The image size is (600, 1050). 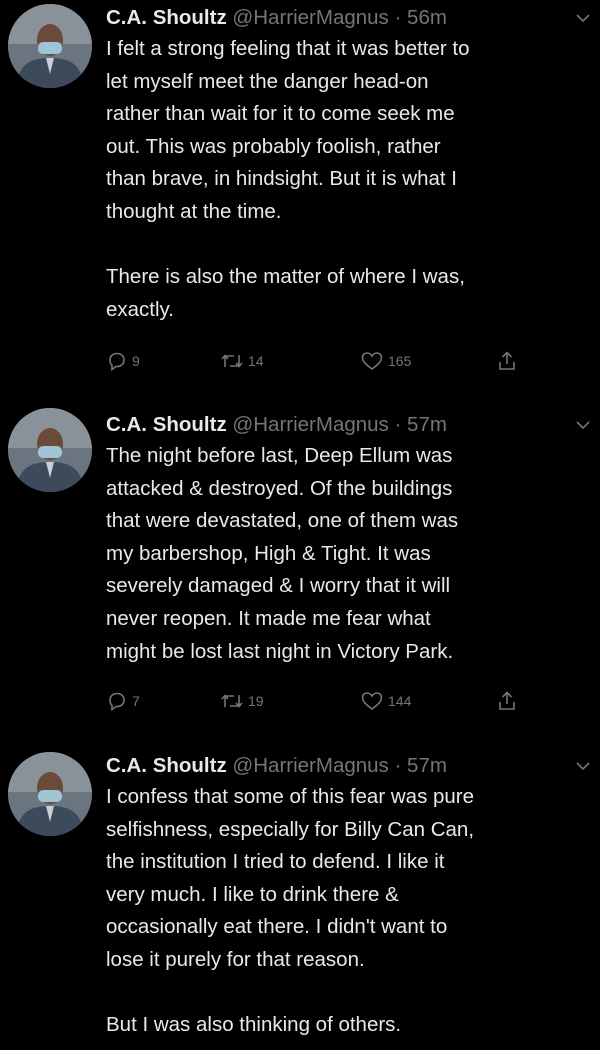 I want to click on retweet-count: 14, so click(x=256, y=361).